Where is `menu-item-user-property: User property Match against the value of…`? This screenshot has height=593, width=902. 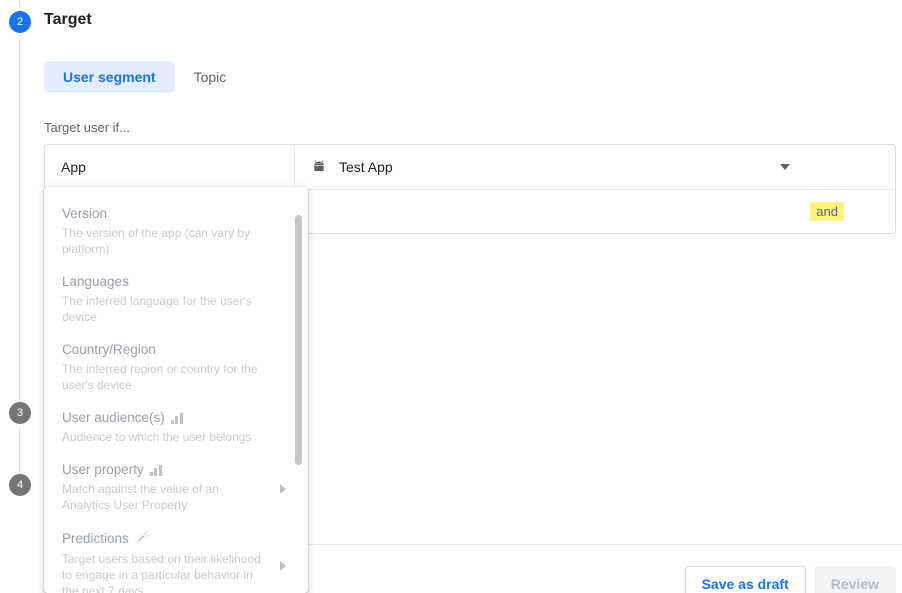
menu-item-user-property: User property Match against the value of… is located at coordinates (176, 489).